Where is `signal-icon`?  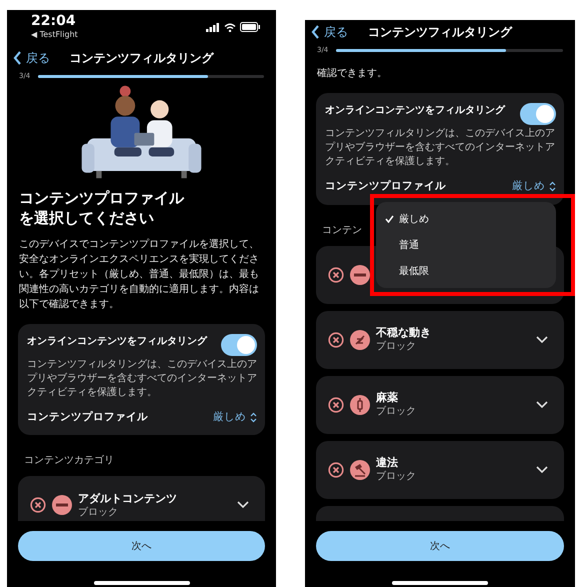 signal-icon is located at coordinates (213, 27).